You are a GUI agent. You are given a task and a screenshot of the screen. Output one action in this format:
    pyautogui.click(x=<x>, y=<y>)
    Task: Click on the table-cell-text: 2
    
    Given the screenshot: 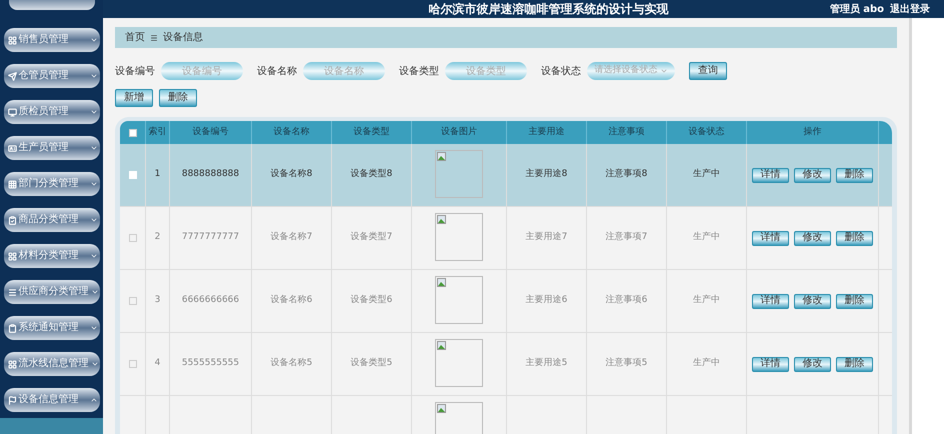 What is the action you would take?
    pyautogui.click(x=157, y=237)
    